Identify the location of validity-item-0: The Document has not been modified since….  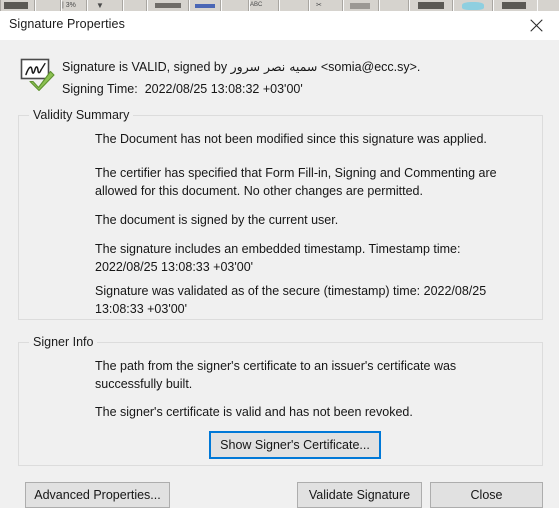
(291, 139).